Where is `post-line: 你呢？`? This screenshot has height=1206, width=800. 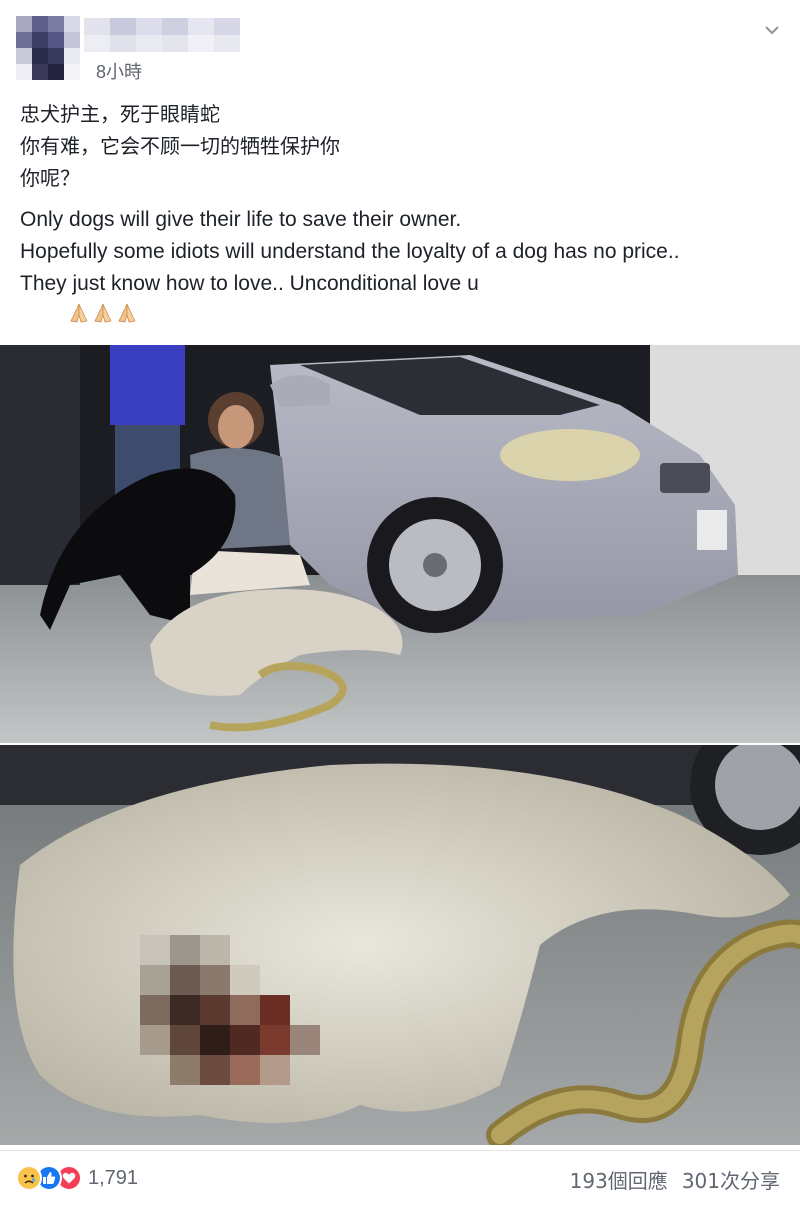 post-line: 你呢？ is located at coordinates (50, 178).